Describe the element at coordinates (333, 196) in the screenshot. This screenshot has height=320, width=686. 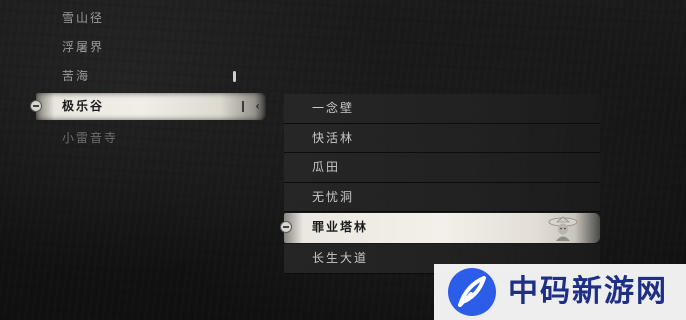
I see `location-label: 无忧洞` at that location.